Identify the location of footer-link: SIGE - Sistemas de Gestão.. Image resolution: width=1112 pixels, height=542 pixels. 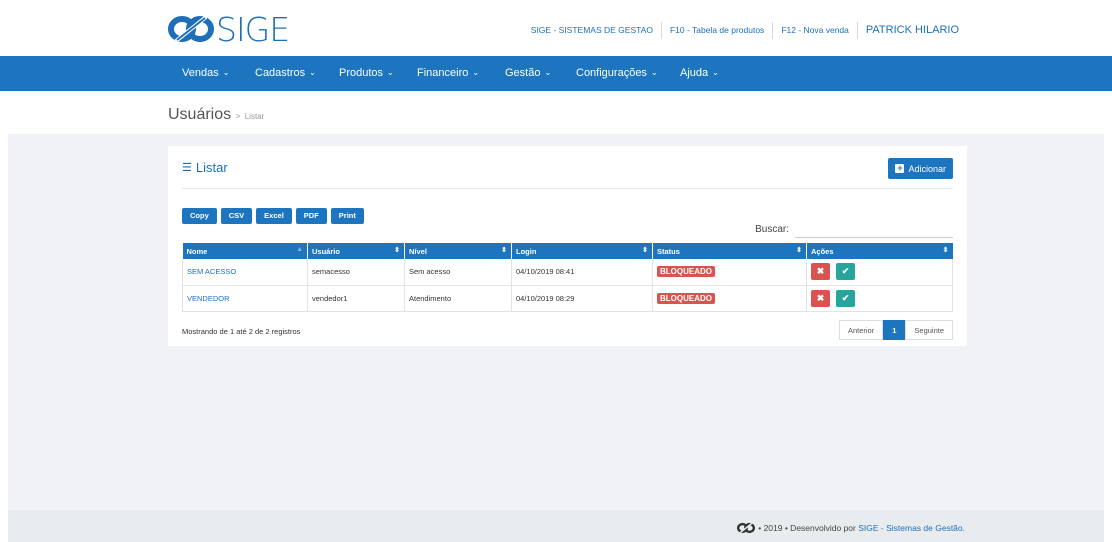
(911, 528).